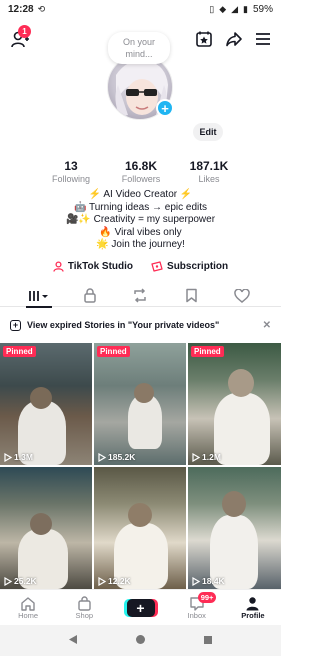  What do you see at coordinates (208, 132) in the screenshot?
I see `edit-profile-button: Edit` at bounding box center [208, 132].